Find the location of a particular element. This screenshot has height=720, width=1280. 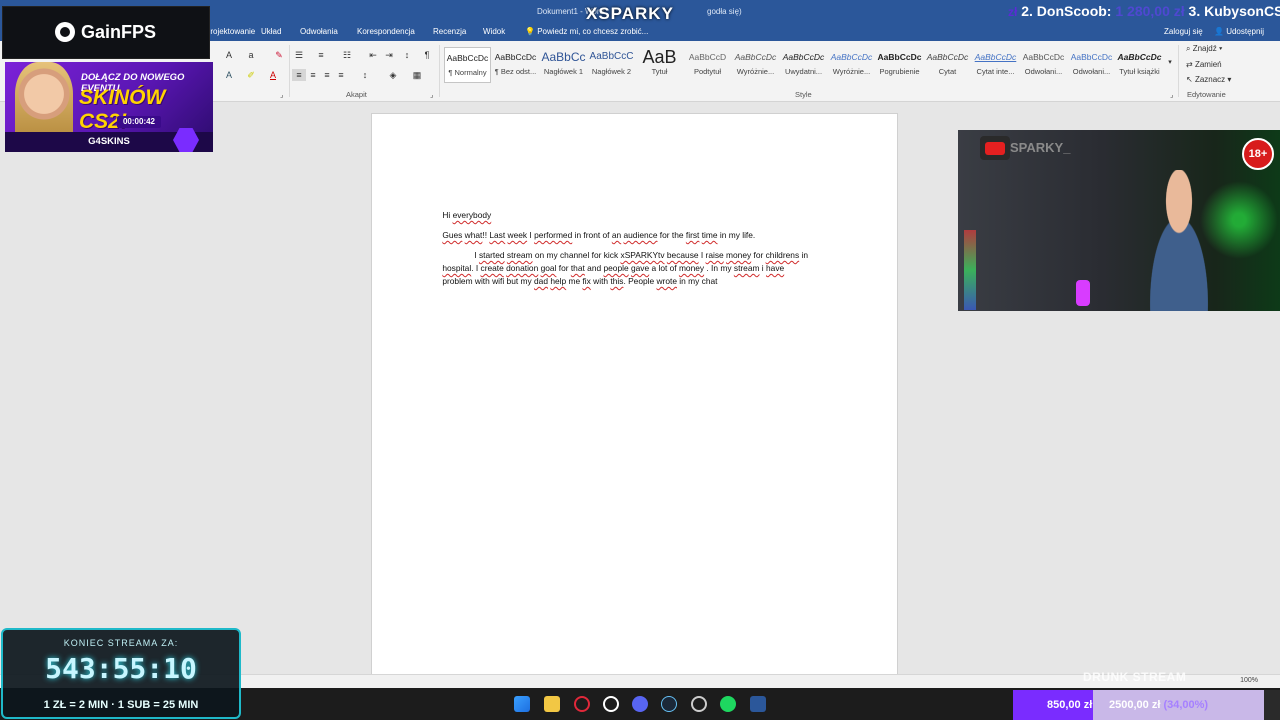

numbering-icon: ≡ is located at coordinates (321, 55).